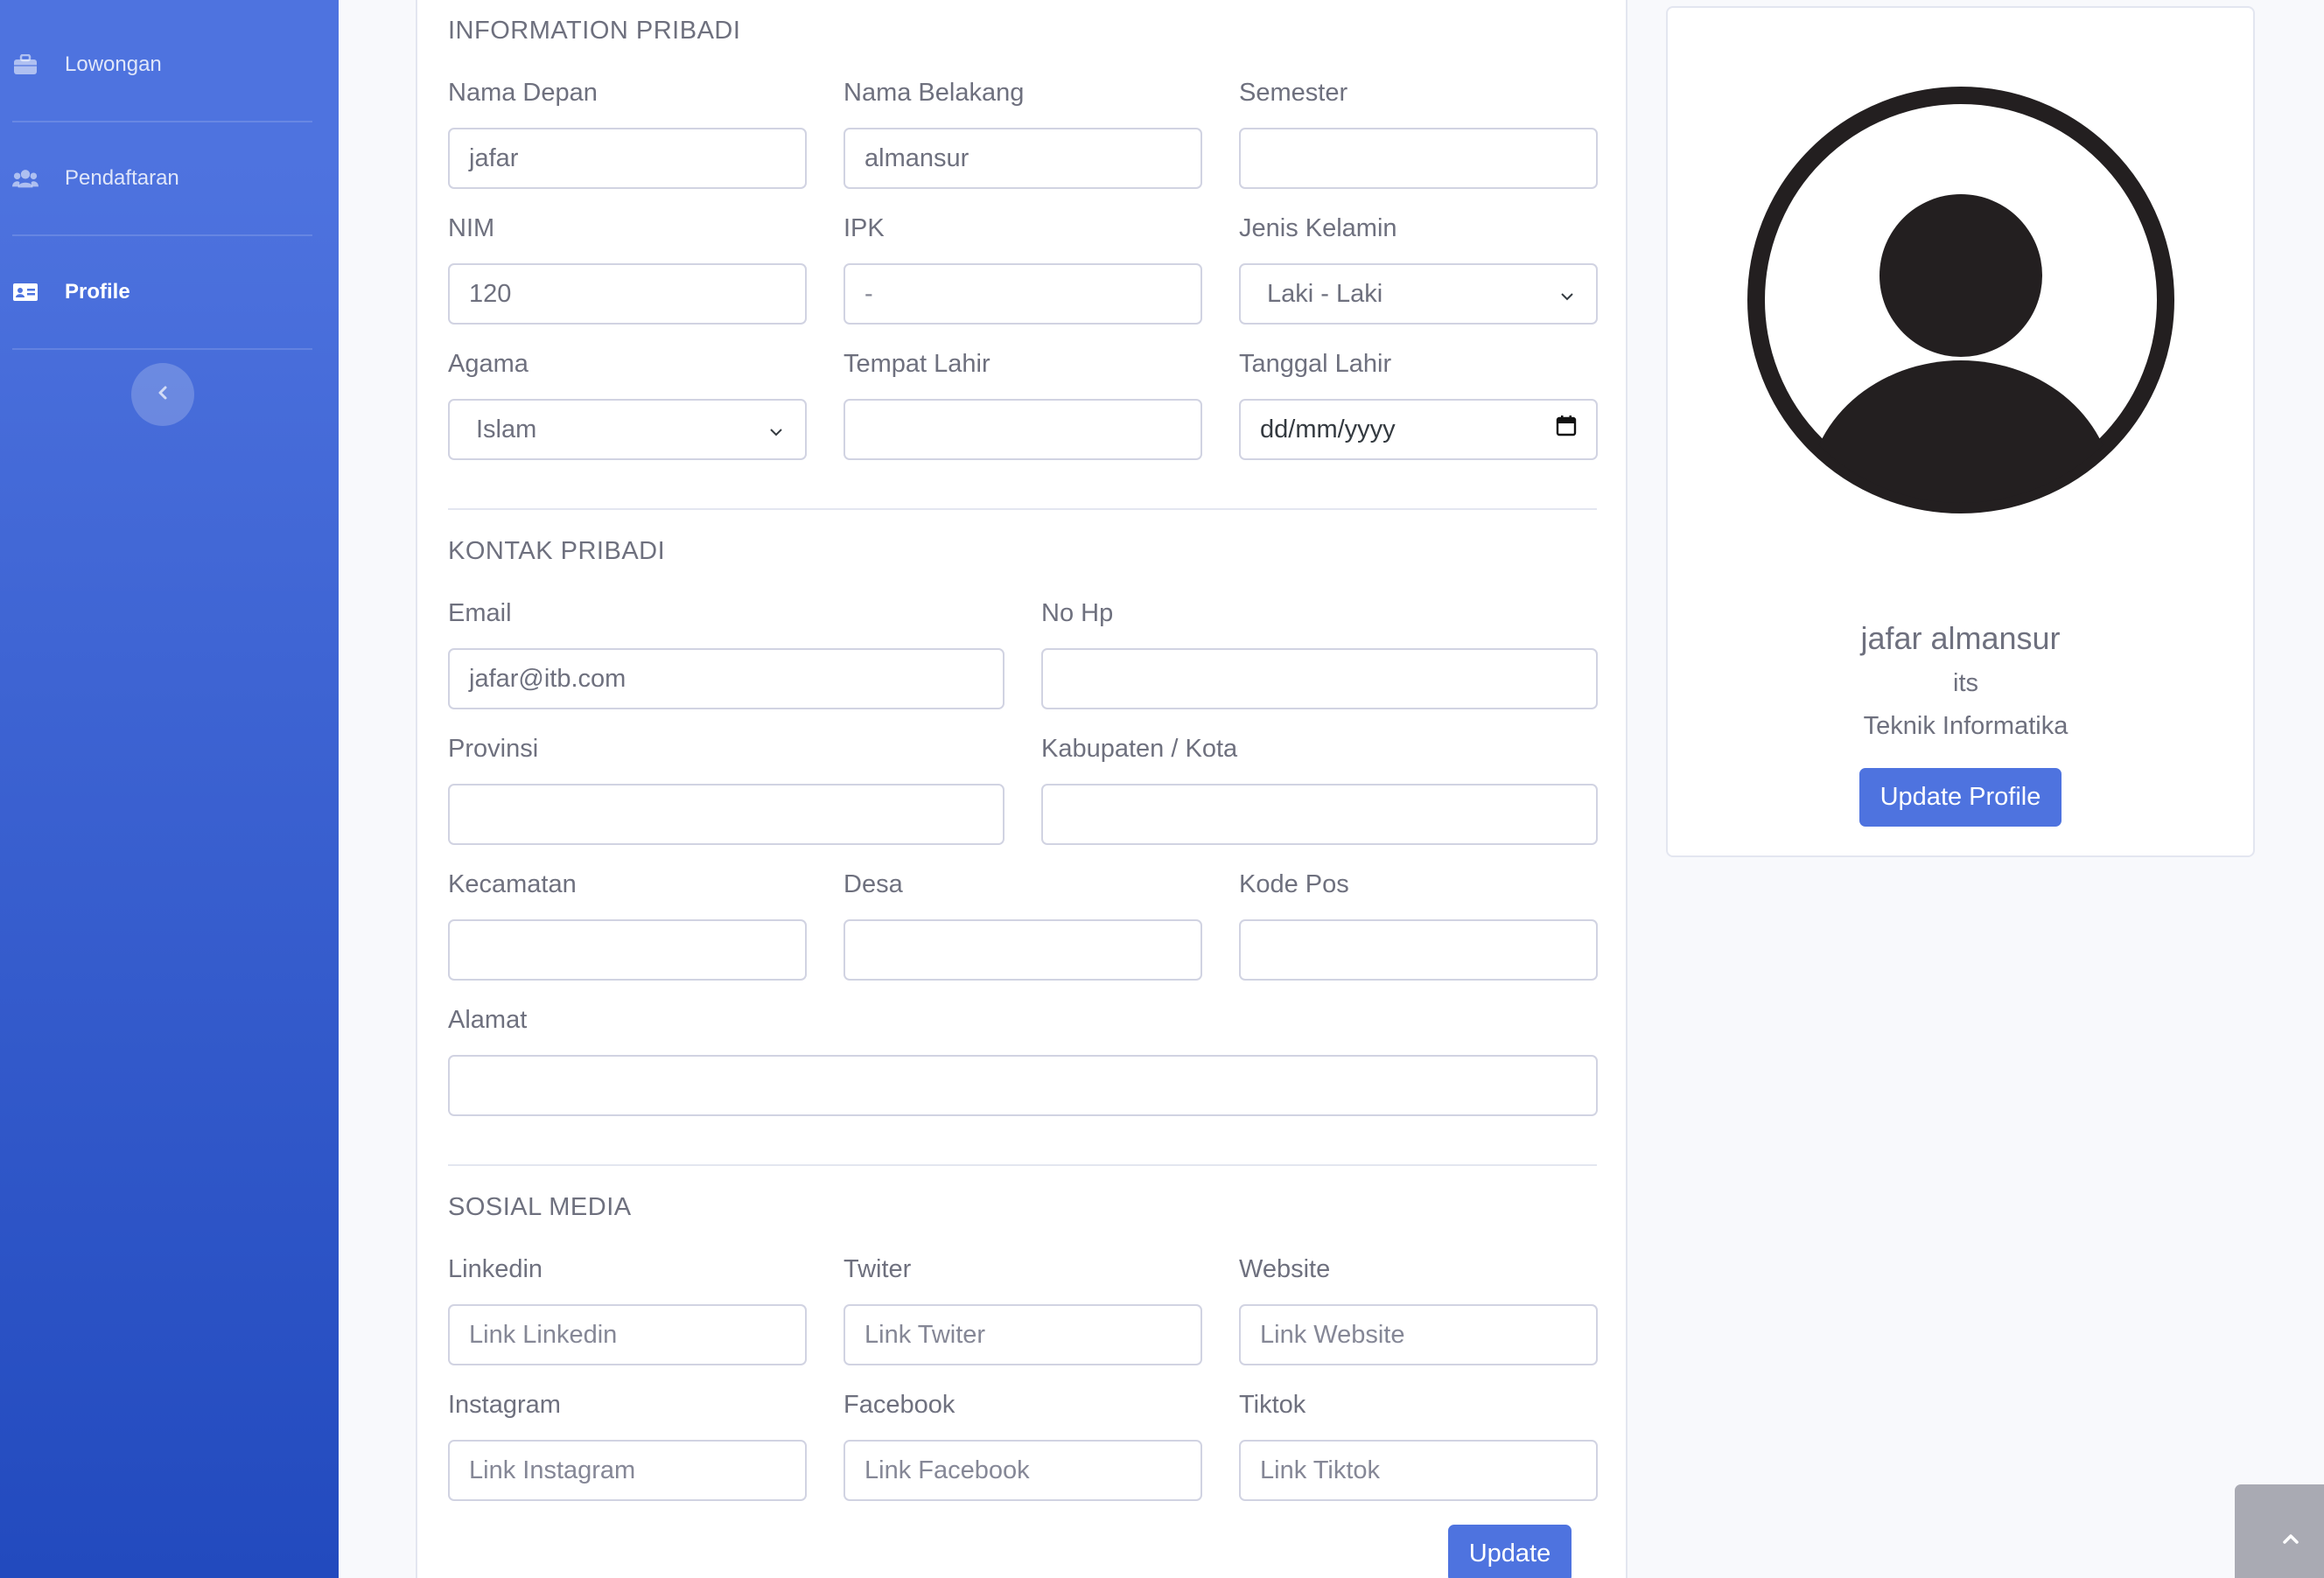 The image size is (2324, 1578). Describe the element at coordinates (1023, 1471) in the screenshot. I see `facebook-input: Link Facebook` at that location.